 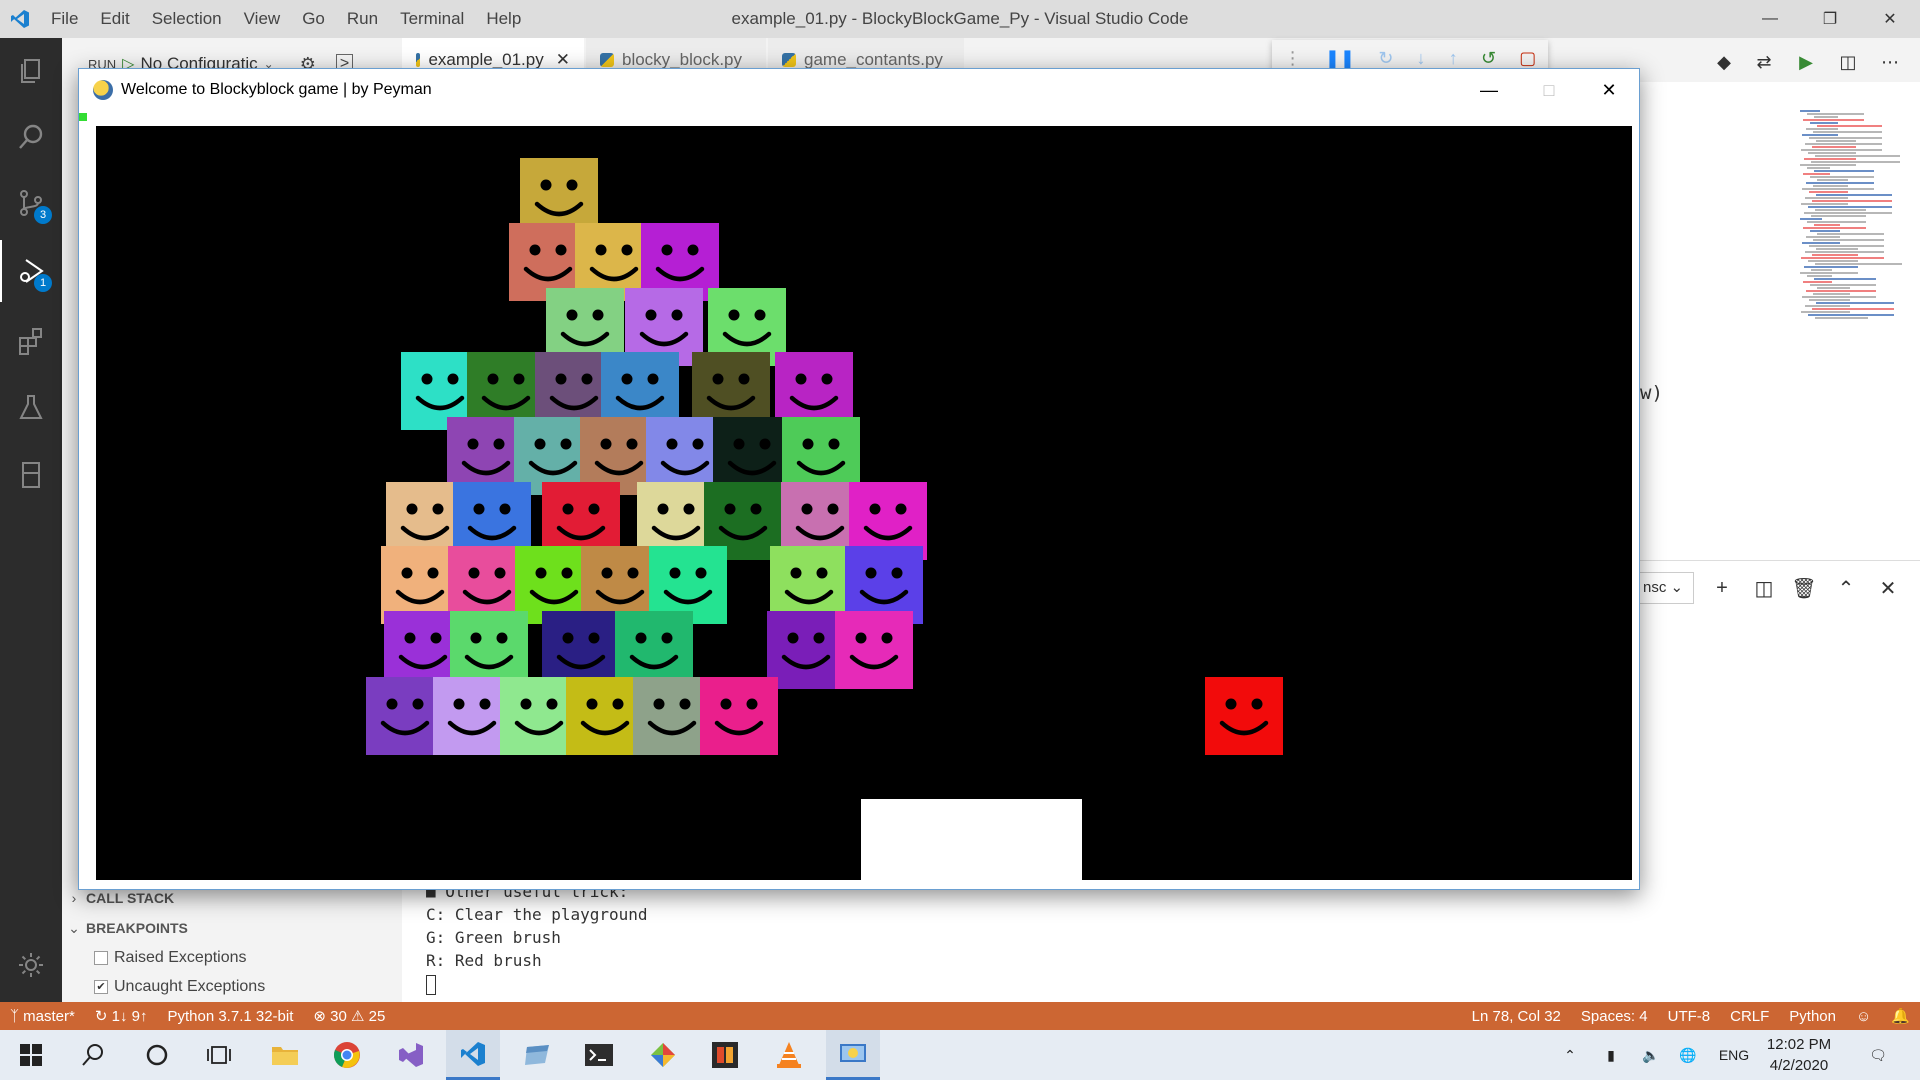 What do you see at coordinates (503, 19) in the screenshot?
I see `menu-help: Help` at bounding box center [503, 19].